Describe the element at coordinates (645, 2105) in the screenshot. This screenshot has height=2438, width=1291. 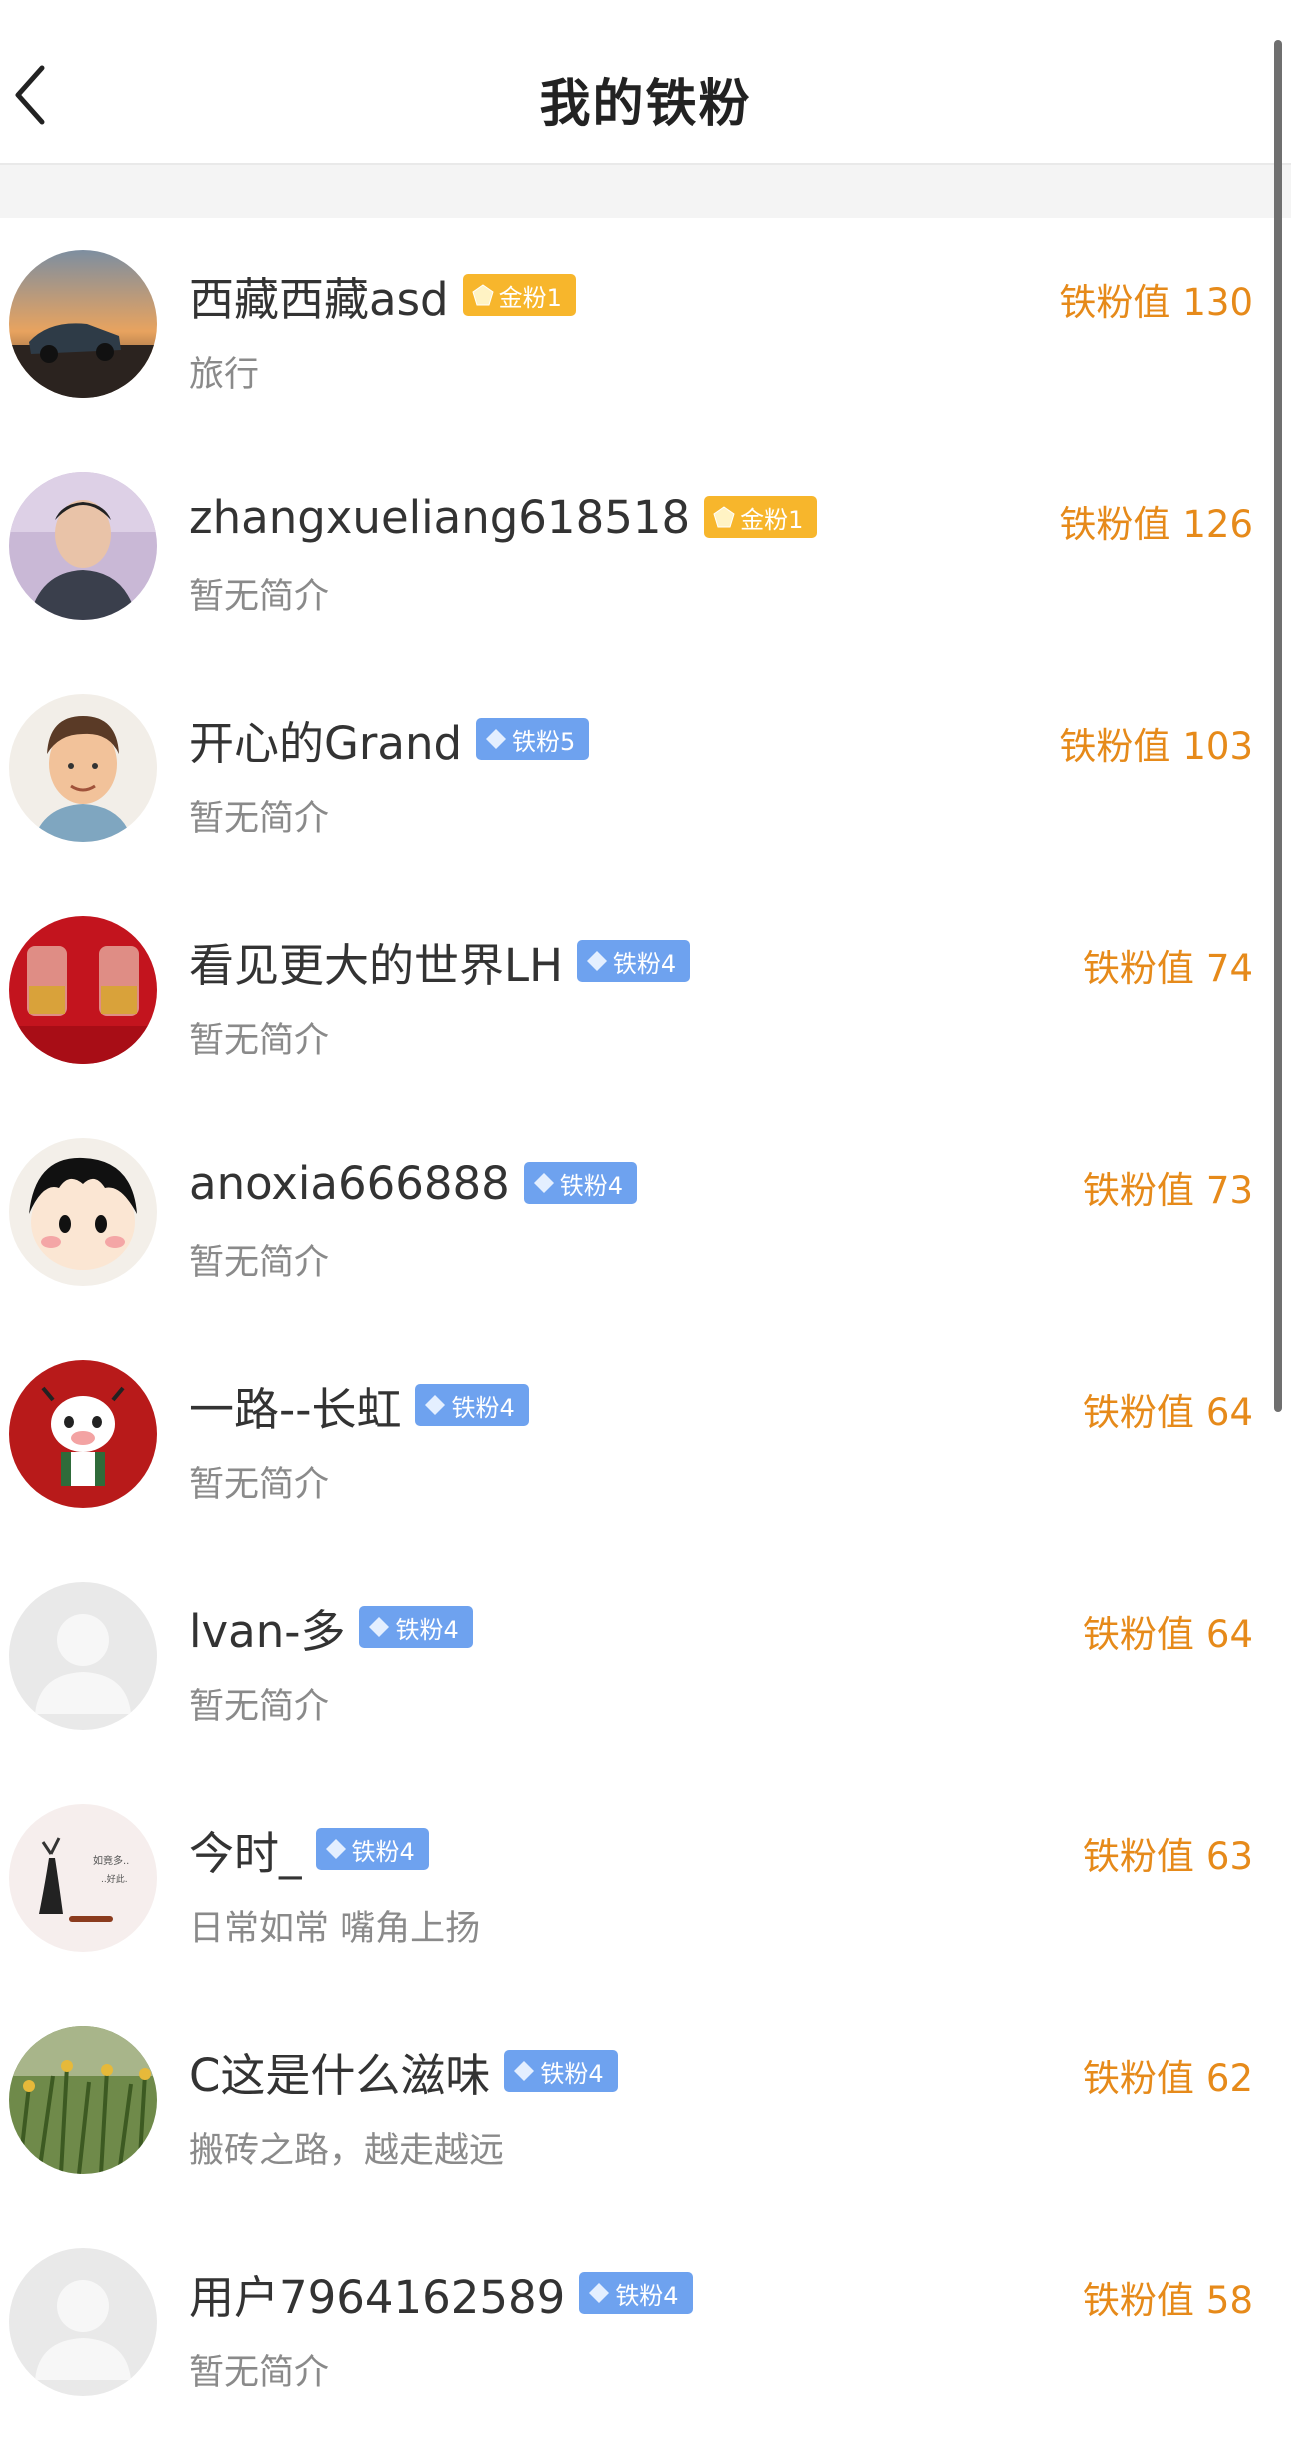
I see `fan-list-item: C这是什么滋味 铁粉4 搬砖之路，越走越远 铁粉值 62` at that location.